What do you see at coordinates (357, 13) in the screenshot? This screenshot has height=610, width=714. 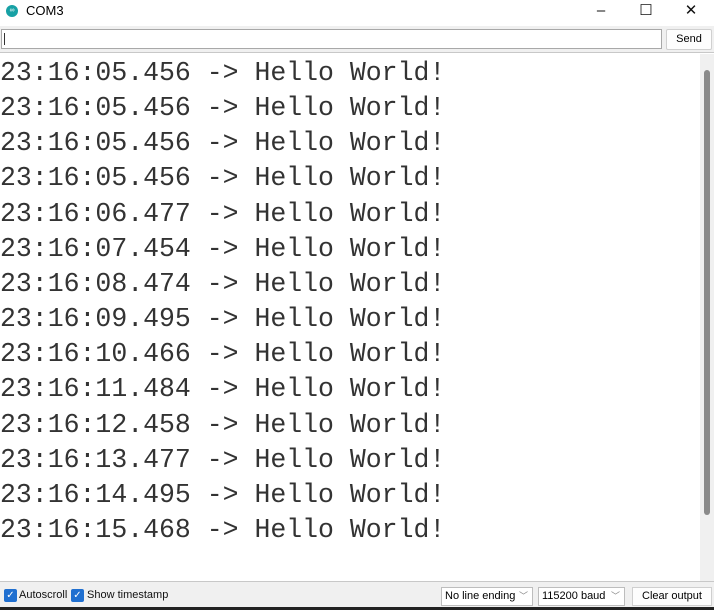 I see `title-bar: ∞ COM3 – ☐ ✕` at bounding box center [357, 13].